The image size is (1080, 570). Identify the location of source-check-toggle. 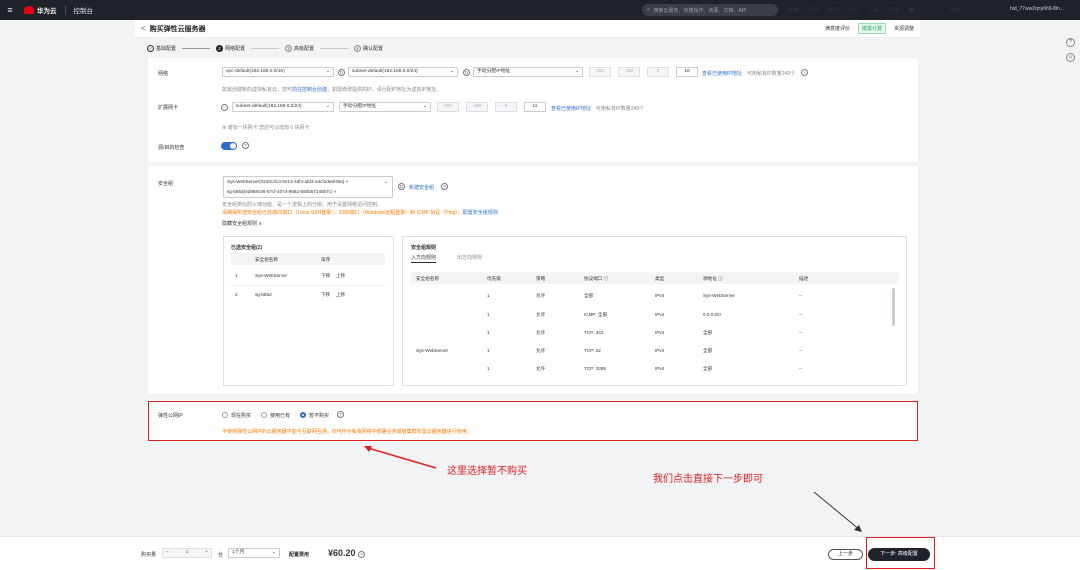
(229, 146).